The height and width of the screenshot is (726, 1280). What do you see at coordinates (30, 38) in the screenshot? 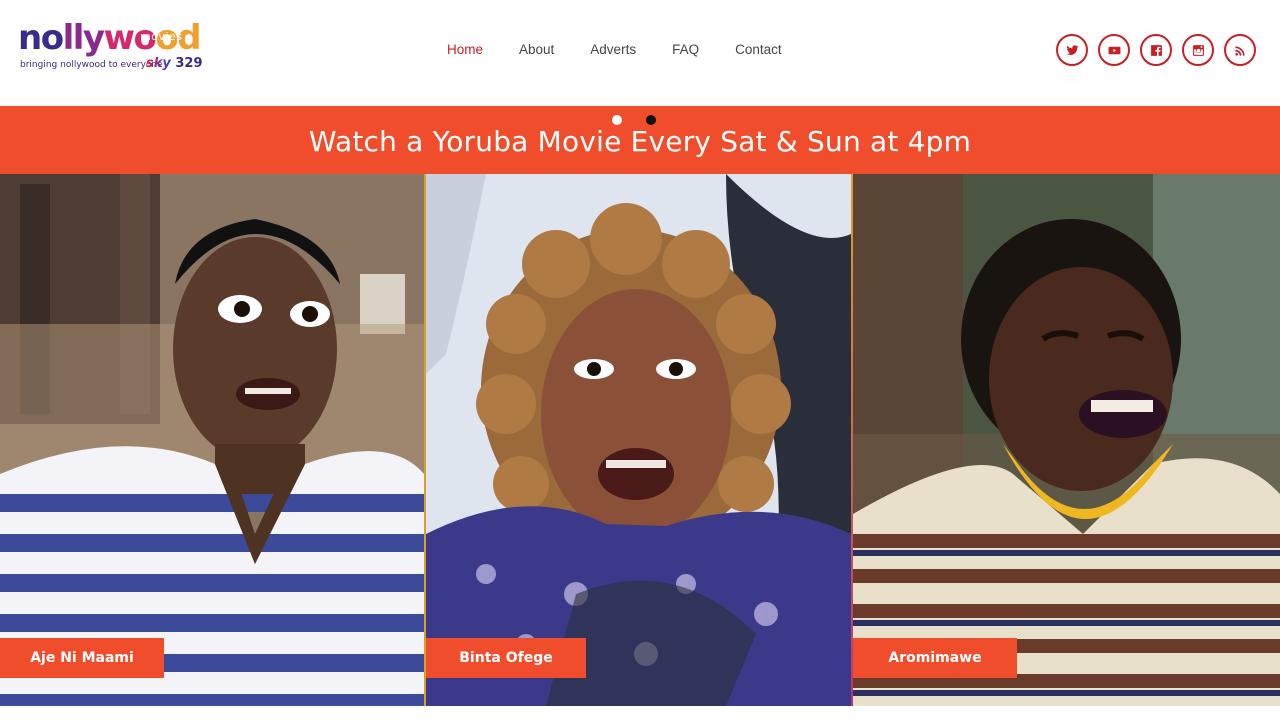
I see `logo-letter-n: n` at bounding box center [30, 38].